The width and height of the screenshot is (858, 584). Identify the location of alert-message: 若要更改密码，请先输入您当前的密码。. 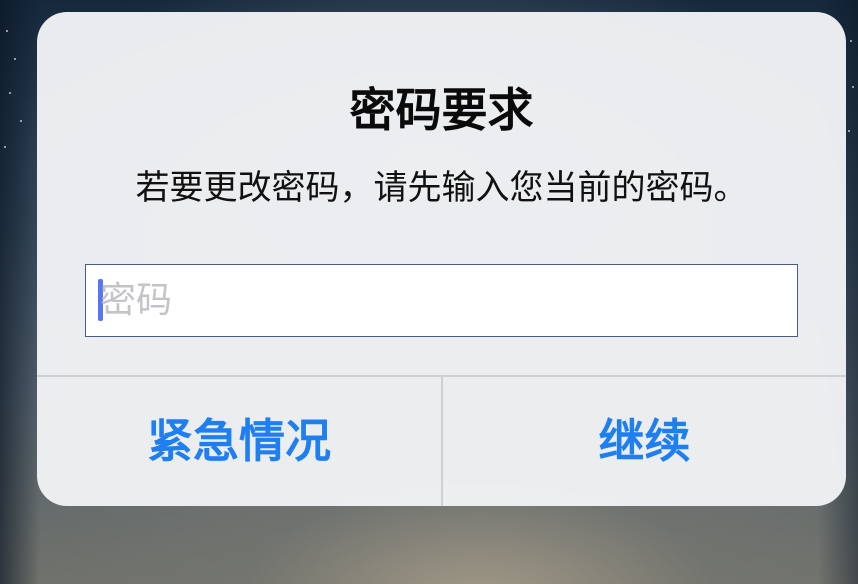
(441, 188).